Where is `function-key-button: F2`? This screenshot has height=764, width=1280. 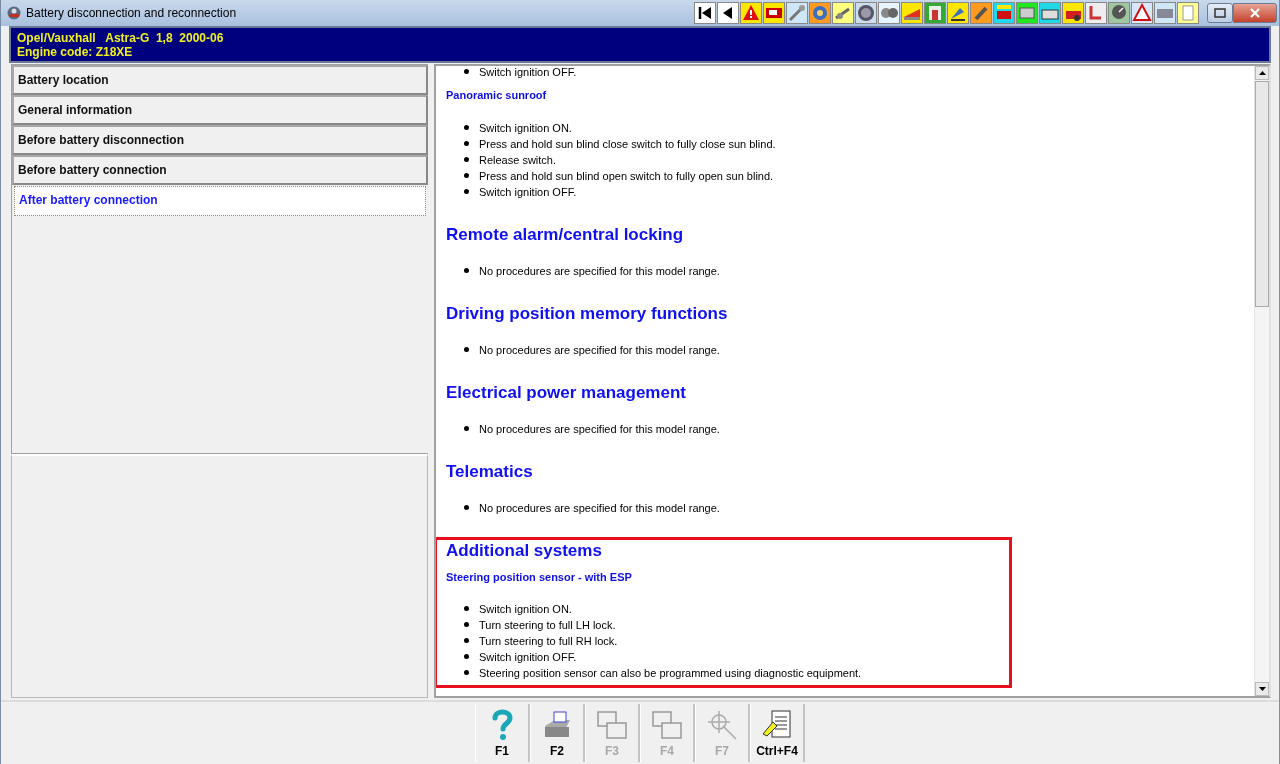 function-key-button: F2 is located at coordinates (557, 733).